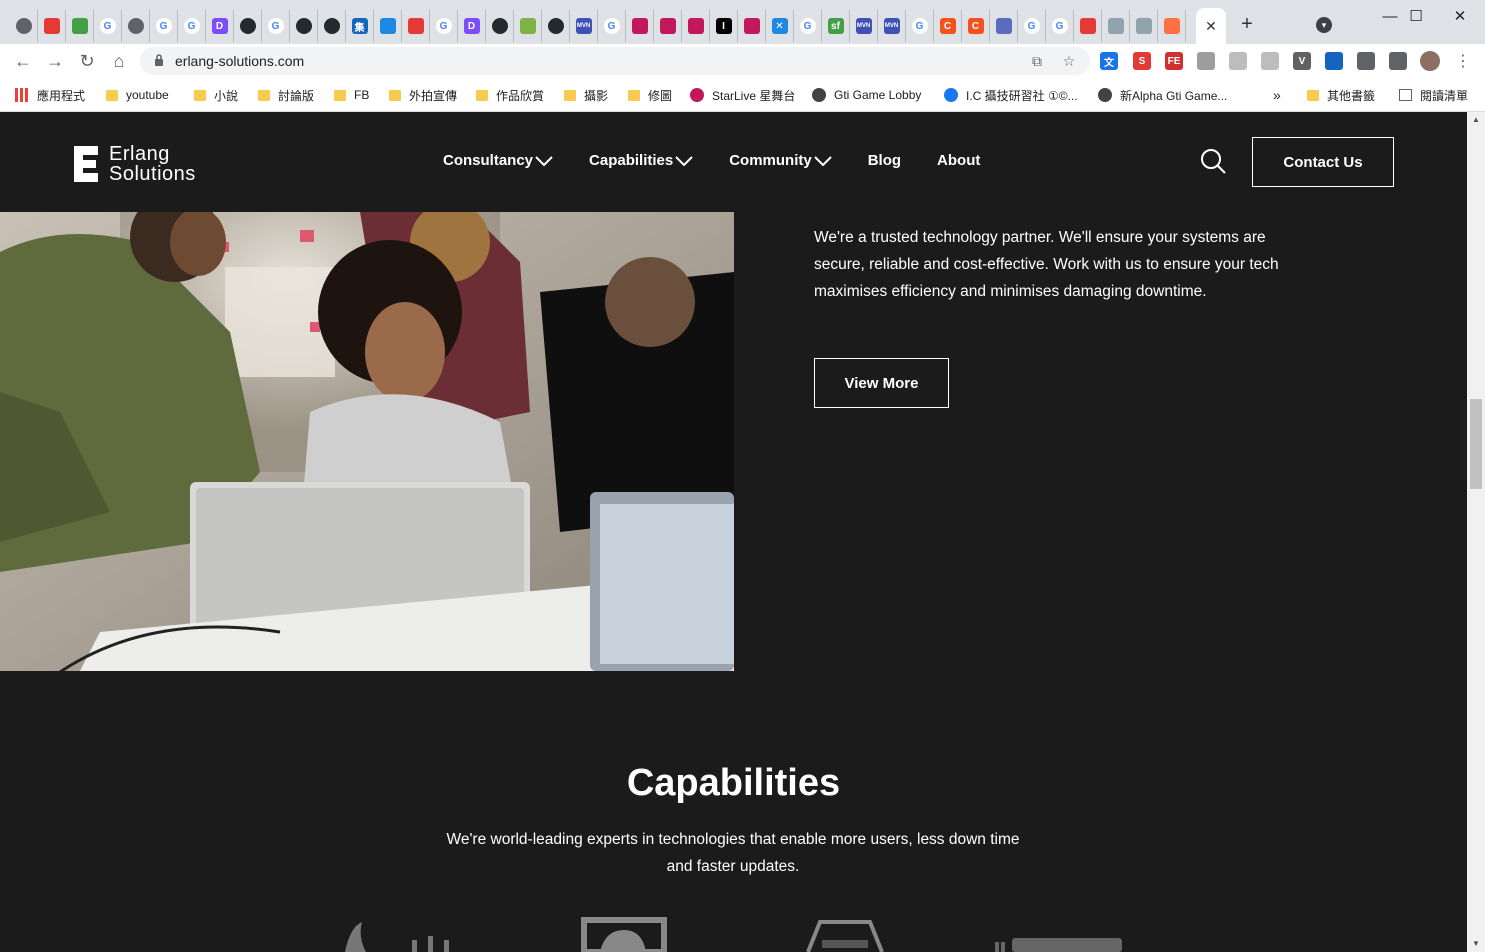  What do you see at coordinates (1058, 945) in the screenshot?
I see `rabbitmq-logo` at bounding box center [1058, 945].